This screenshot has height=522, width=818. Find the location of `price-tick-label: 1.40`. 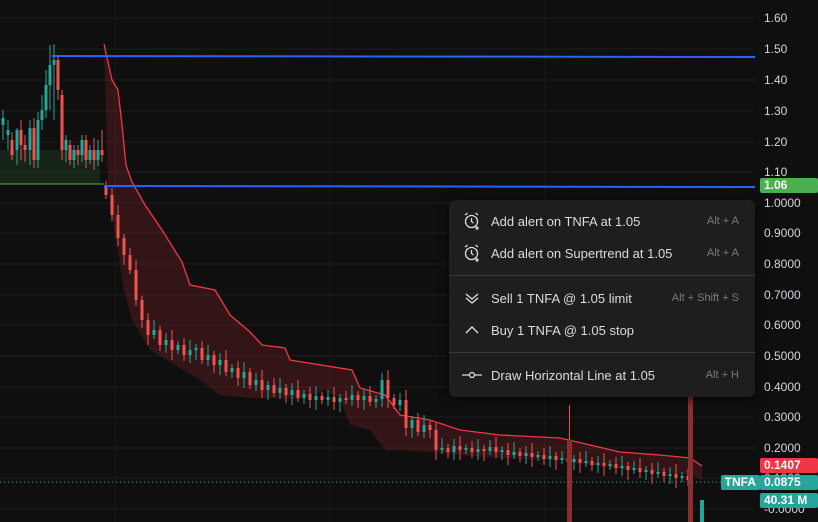

price-tick-label: 1.40 is located at coordinates (776, 80).